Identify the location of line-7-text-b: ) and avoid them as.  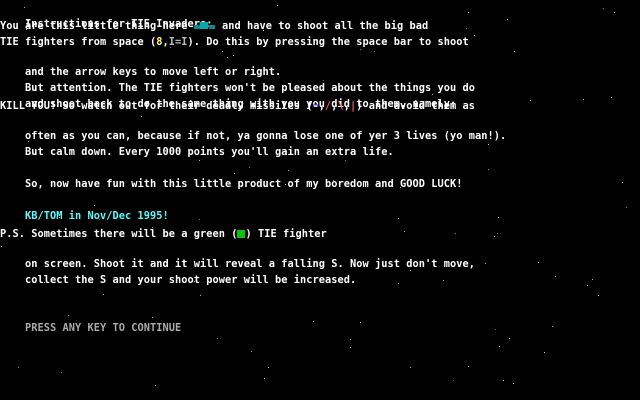
(415, 106).